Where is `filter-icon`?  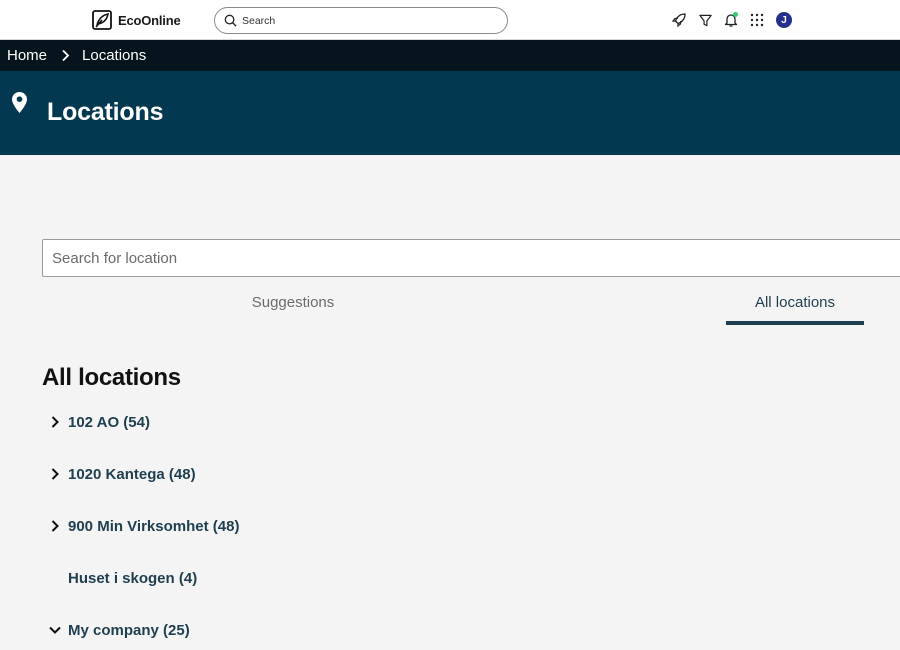
filter-icon is located at coordinates (705, 20).